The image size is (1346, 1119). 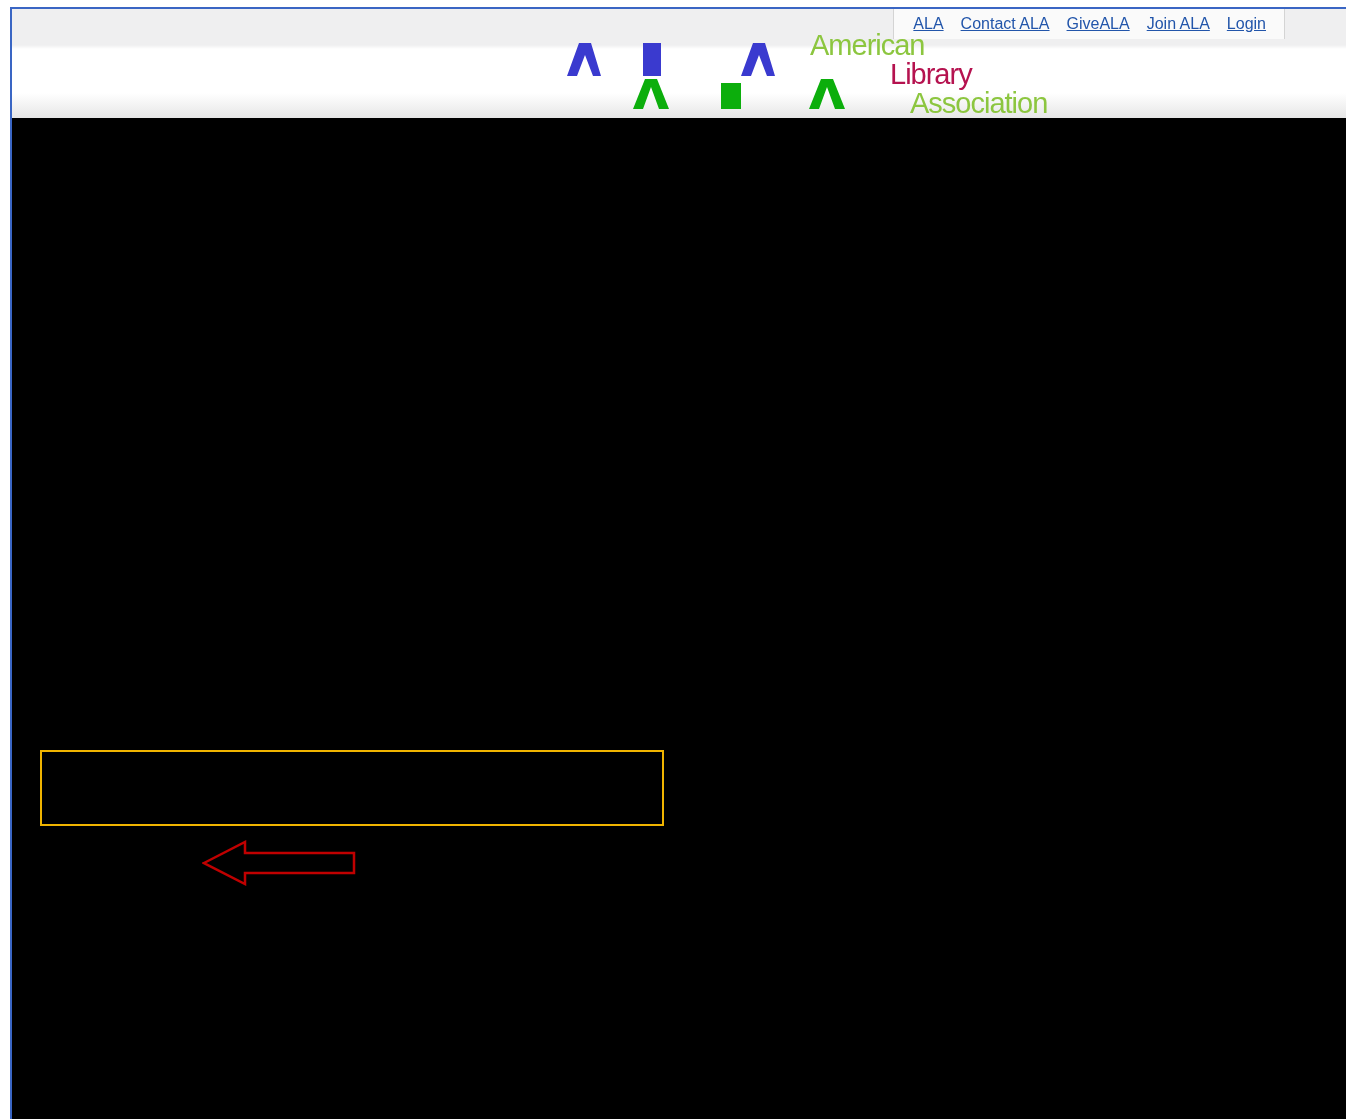 What do you see at coordinates (868, 45) in the screenshot?
I see `logo-text: American` at bounding box center [868, 45].